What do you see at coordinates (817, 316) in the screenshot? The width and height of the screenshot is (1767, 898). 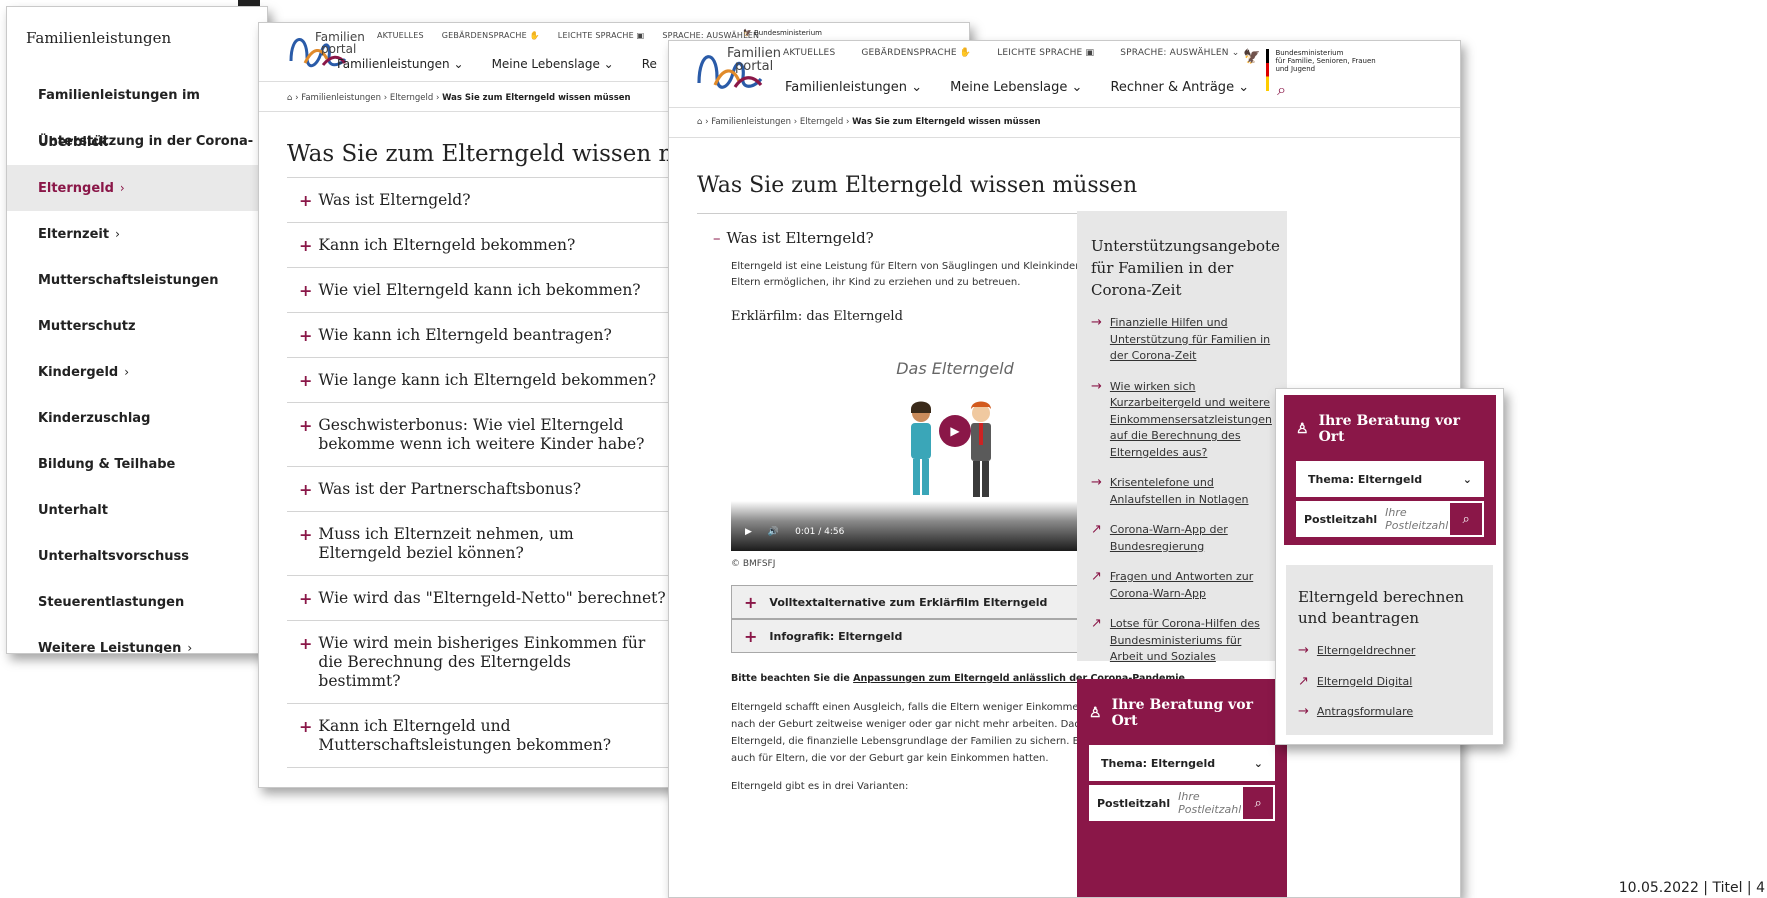 I see `video-subheading: Erklärfilm: das Elterngeld` at bounding box center [817, 316].